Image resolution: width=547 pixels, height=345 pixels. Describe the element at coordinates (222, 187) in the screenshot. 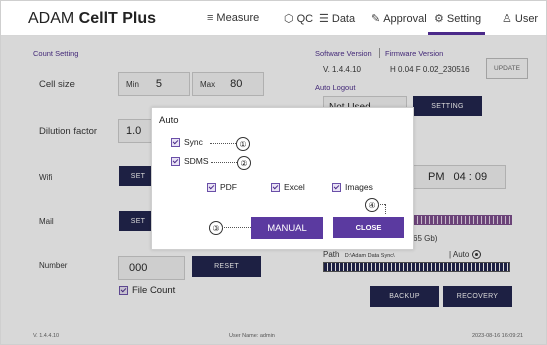

I see `pdf-checkbox: PDF` at that location.